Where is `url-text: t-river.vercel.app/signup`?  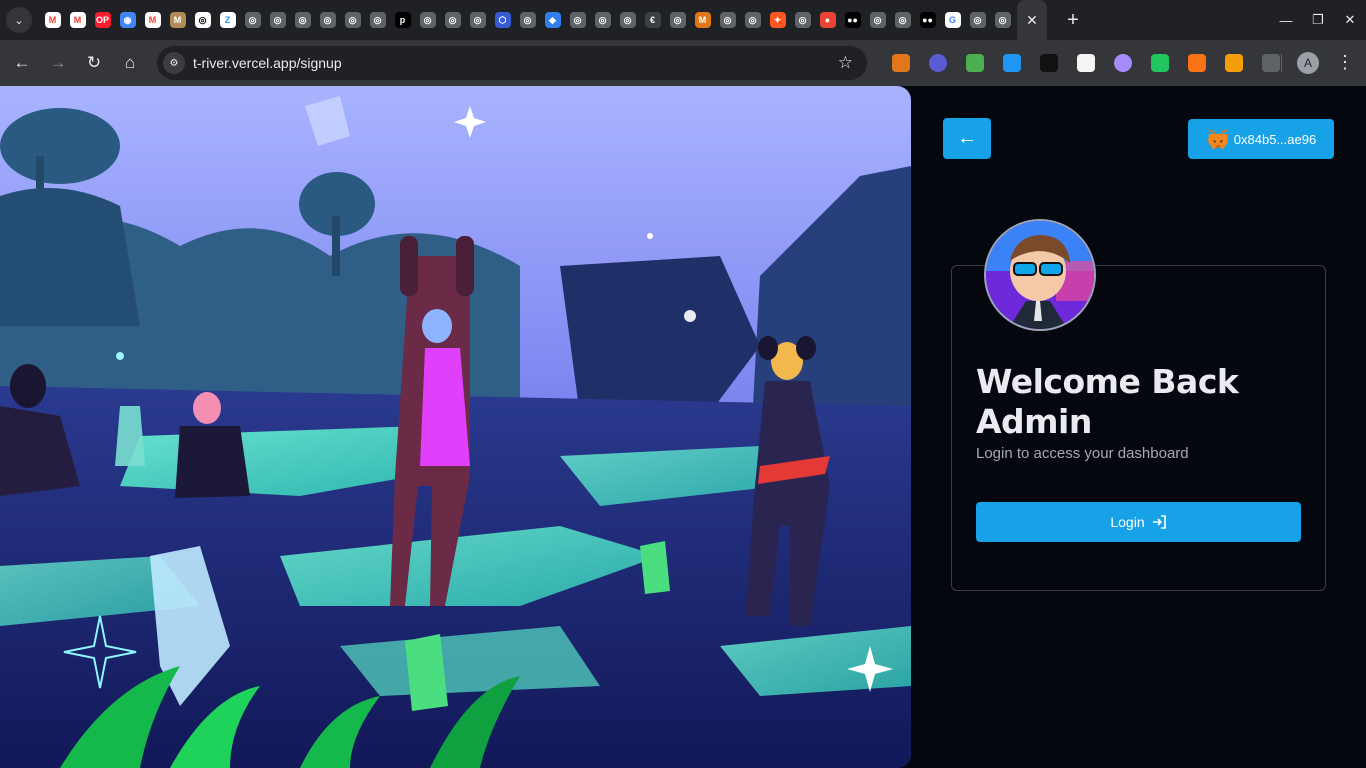
url-text: t-river.vercel.app/signup is located at coordinates (267, 63).